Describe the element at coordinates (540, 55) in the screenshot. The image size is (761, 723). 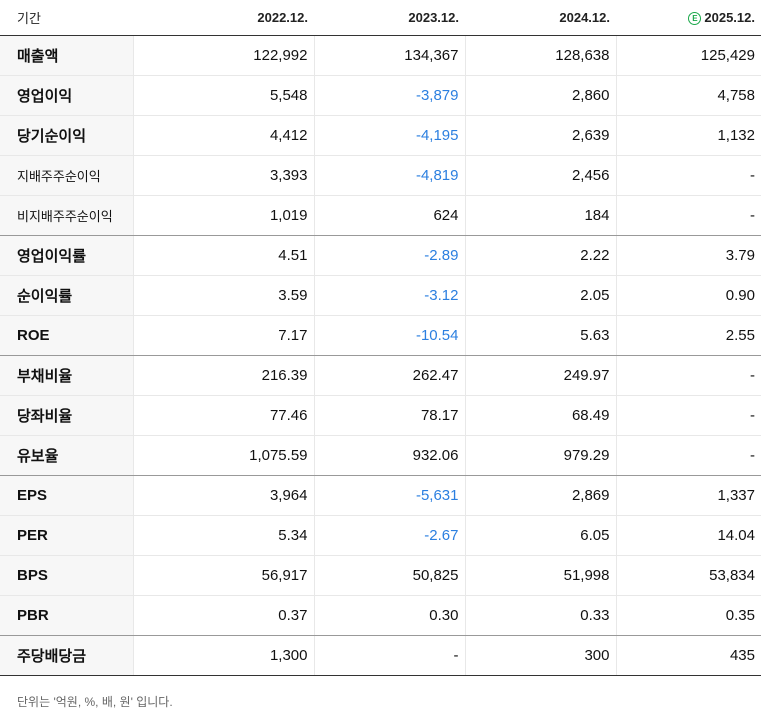
I see `table-cell: 128,638` at that location.